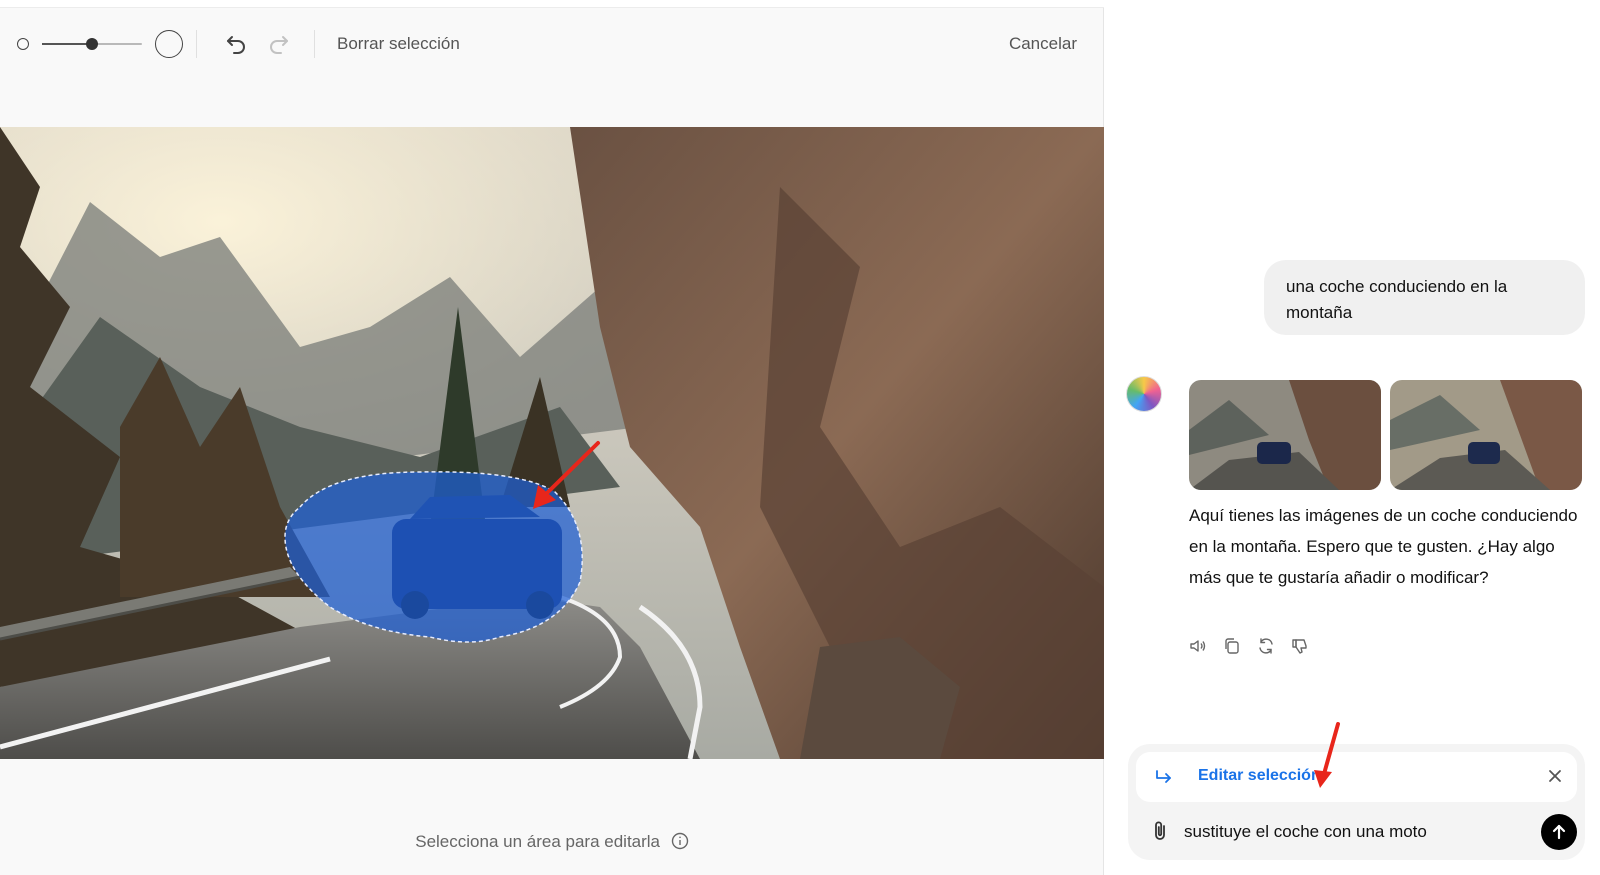  I want to click on cancel-button: Cancelar, so click(1043, 44).